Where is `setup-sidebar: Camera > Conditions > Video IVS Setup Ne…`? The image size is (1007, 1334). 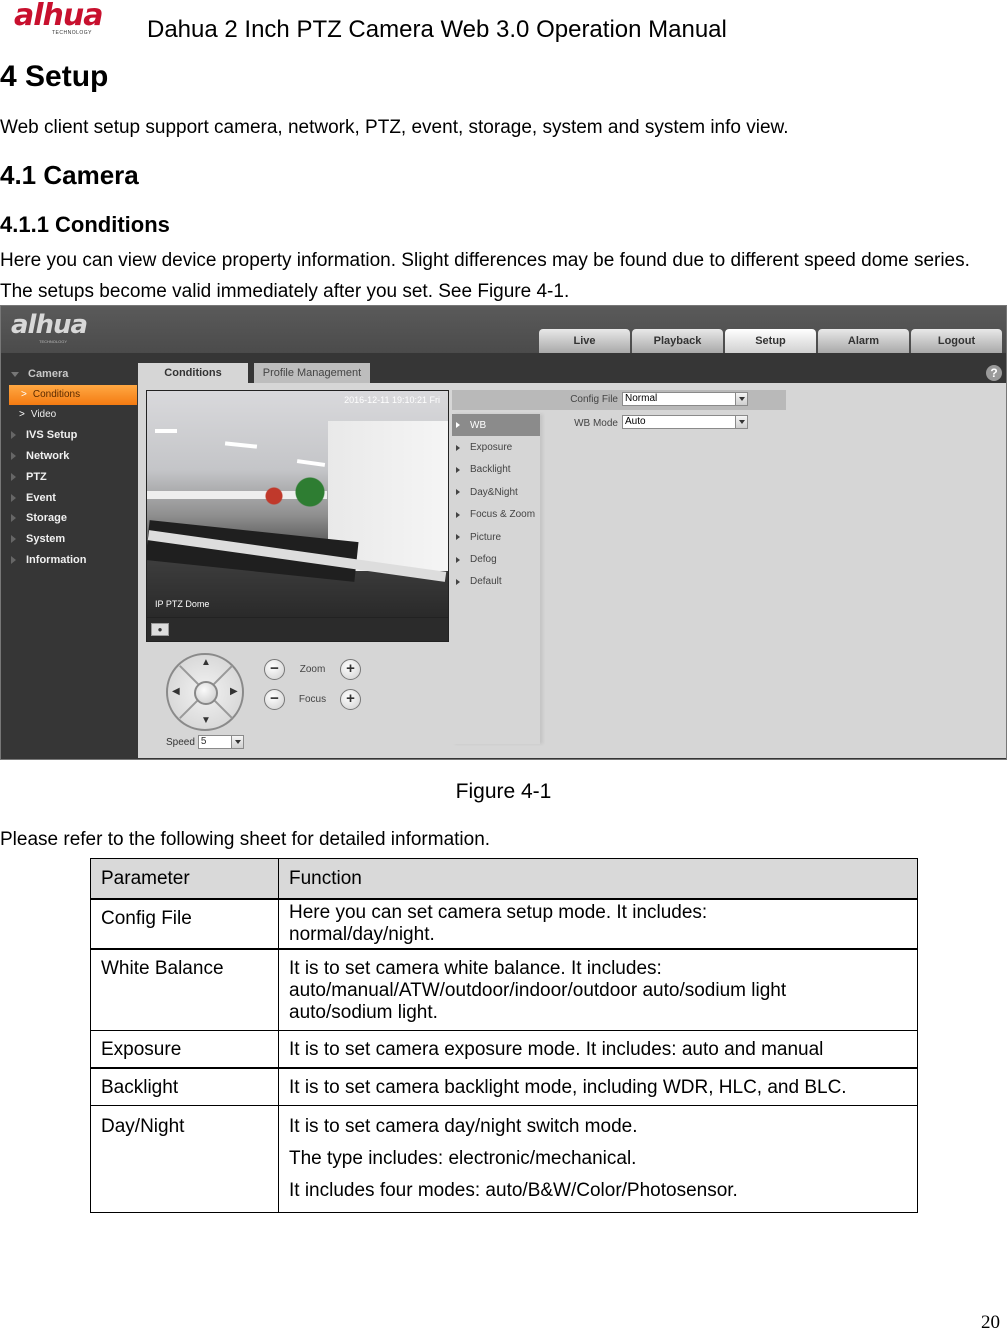 setup-sidebar: Camera > Conditions > Video IVS Setup Ne… is located at coordinates (73, 467).